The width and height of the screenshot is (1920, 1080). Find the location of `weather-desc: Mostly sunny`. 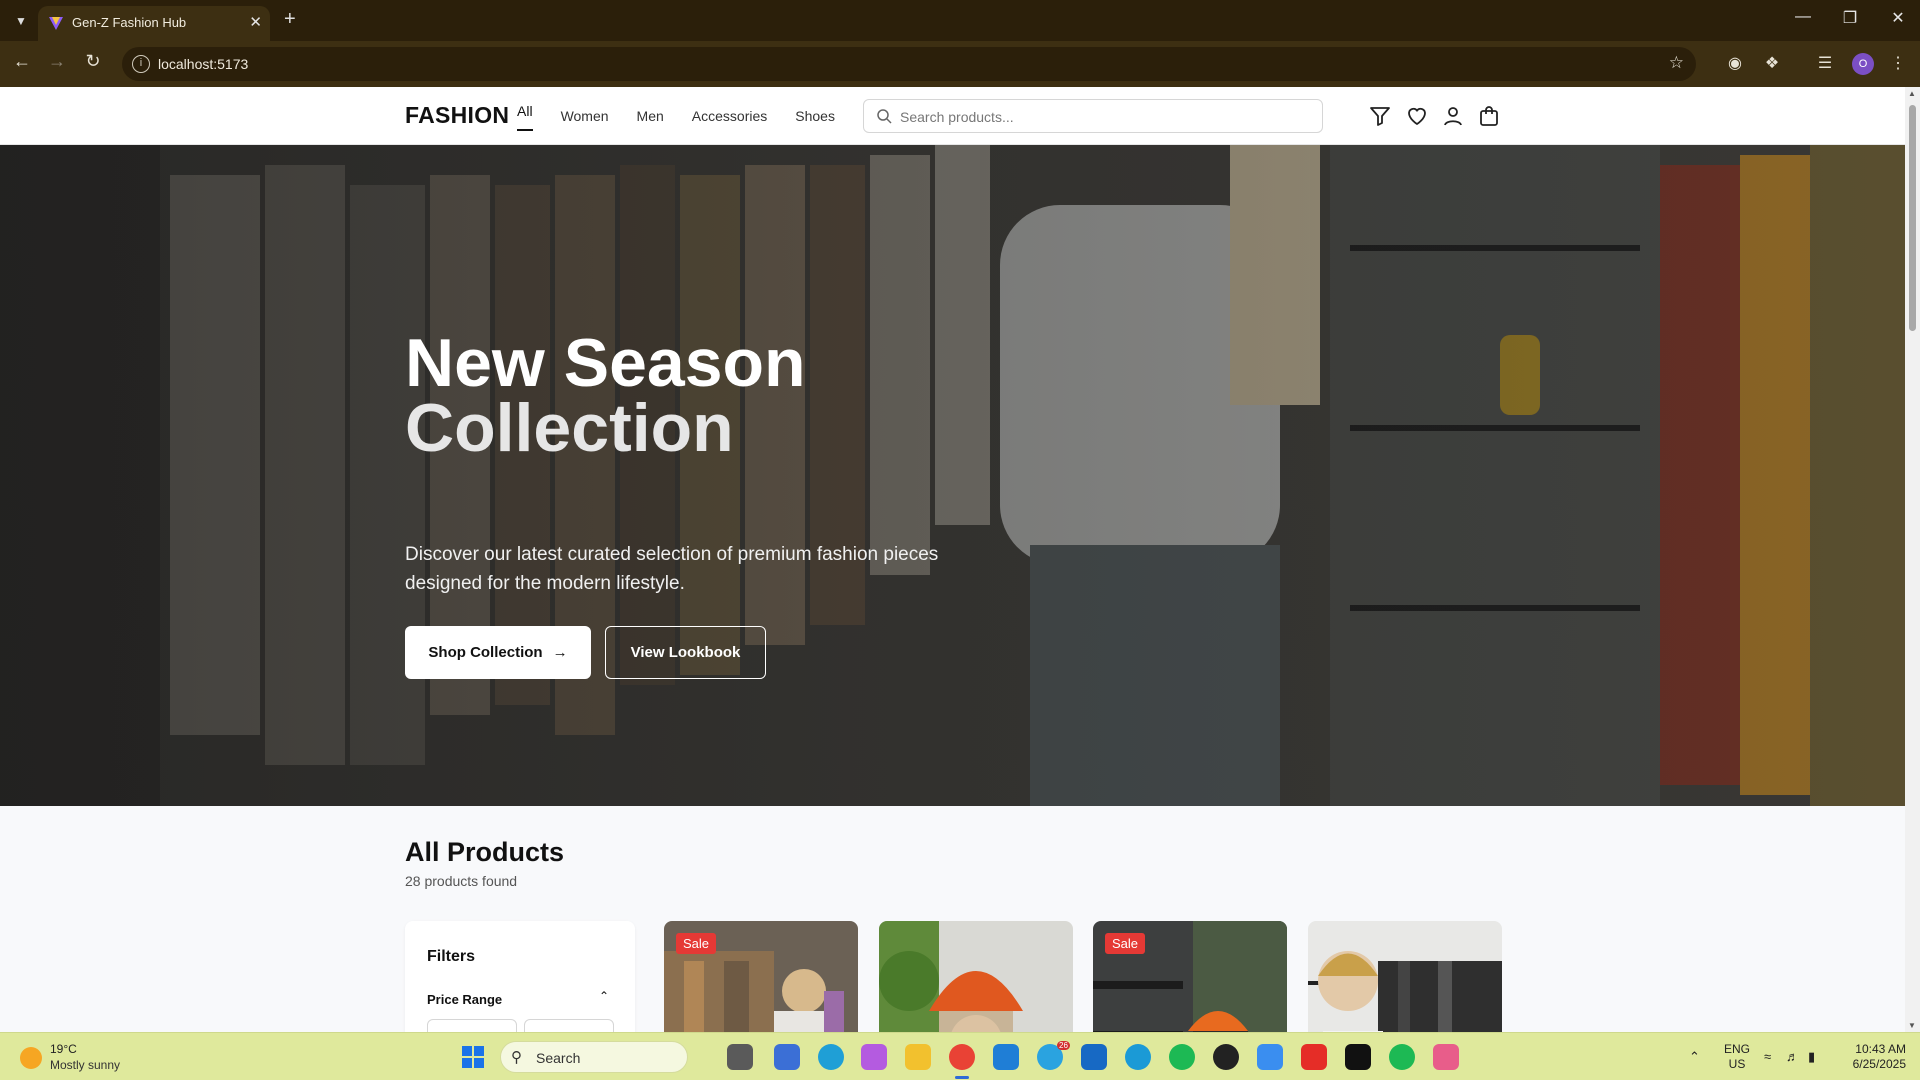

weather-desc: Mostly sunny is located at coordinates (85, 1065).